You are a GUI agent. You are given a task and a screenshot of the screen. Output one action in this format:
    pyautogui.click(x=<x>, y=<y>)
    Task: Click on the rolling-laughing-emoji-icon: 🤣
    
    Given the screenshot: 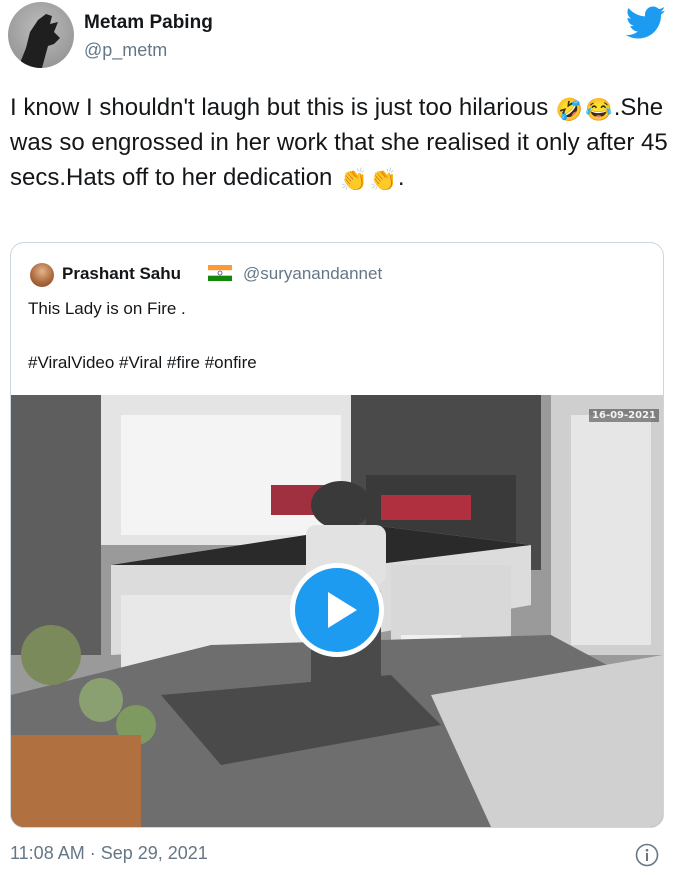 What is the action you would take?
    pyautogui.click(x=569, y=109)
    